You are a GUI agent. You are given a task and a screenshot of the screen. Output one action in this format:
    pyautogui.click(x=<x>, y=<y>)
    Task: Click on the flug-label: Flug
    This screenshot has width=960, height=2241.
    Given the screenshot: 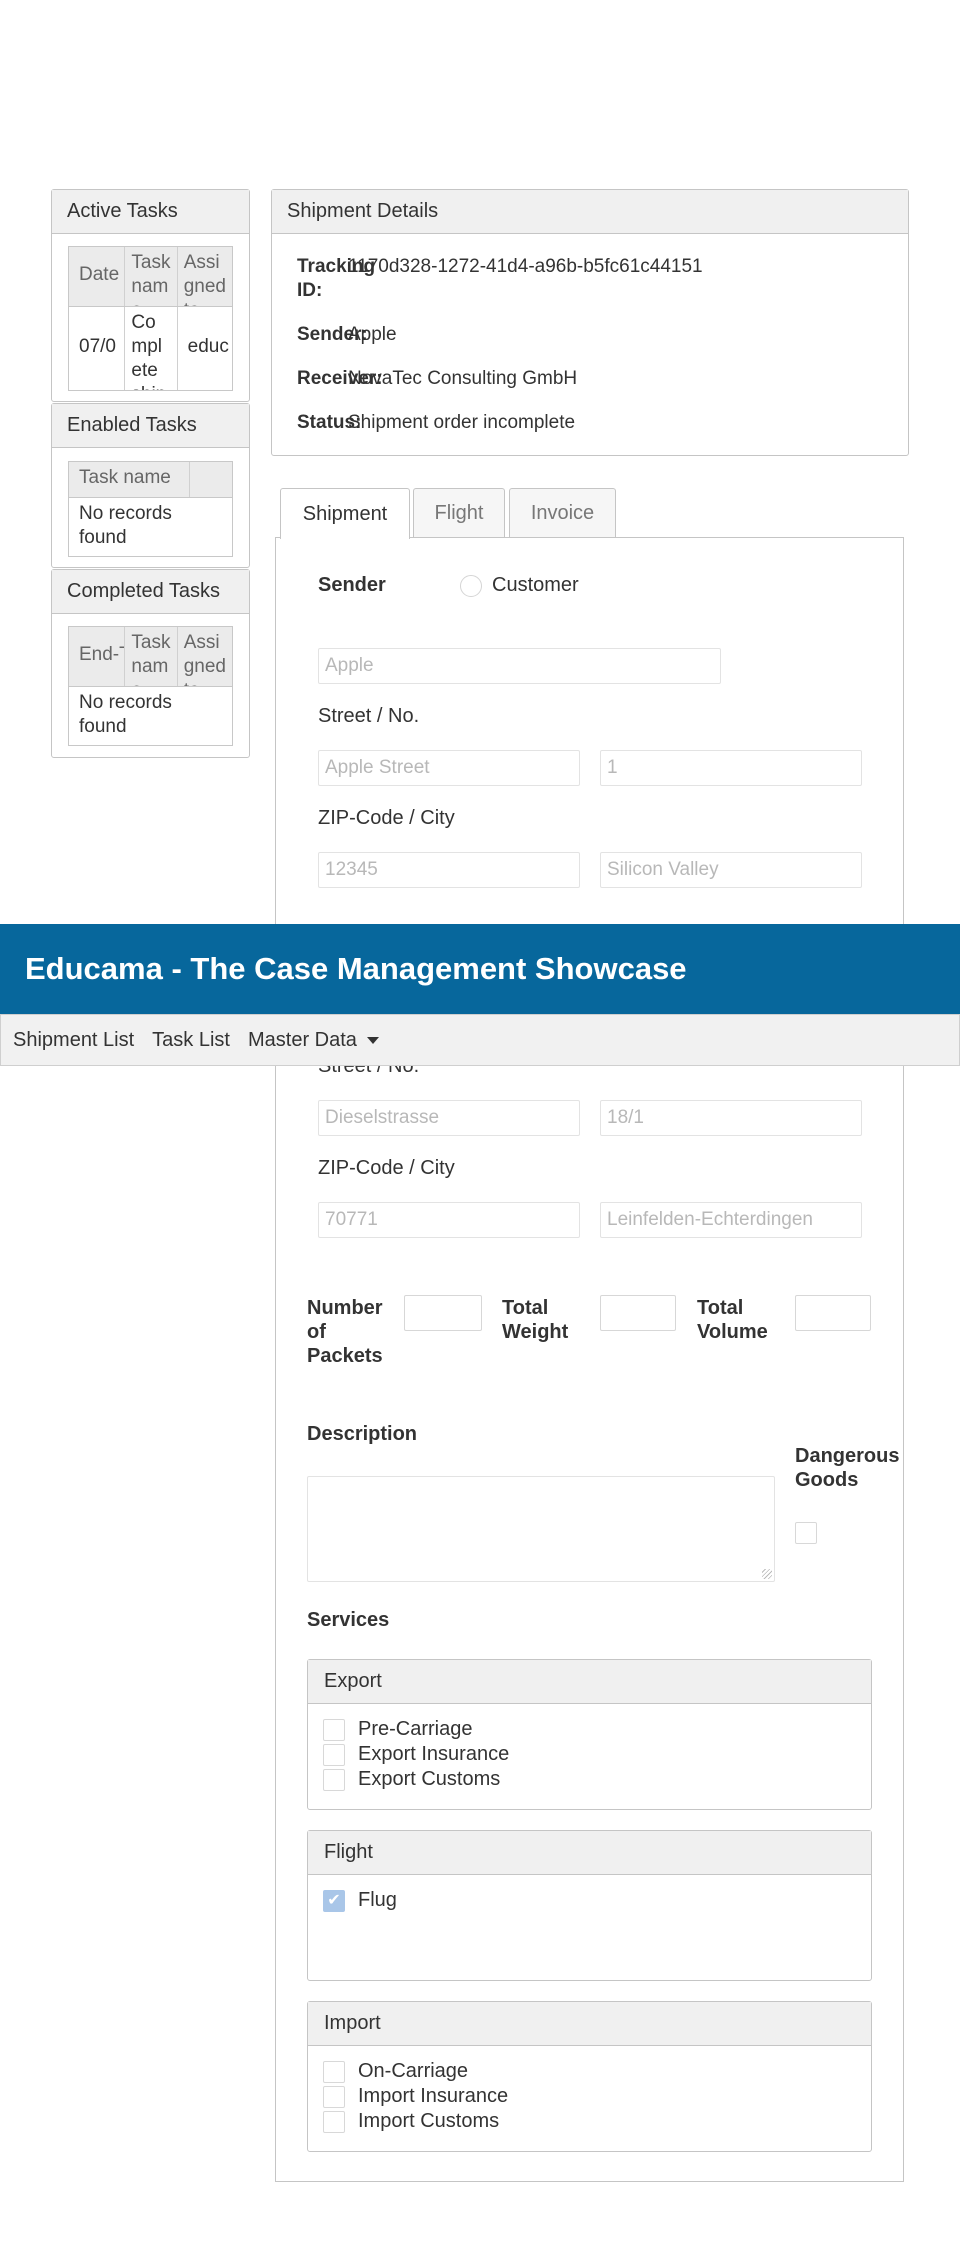 What is the action you would take?
    pyautogui.click(x=377, y=1900)
    